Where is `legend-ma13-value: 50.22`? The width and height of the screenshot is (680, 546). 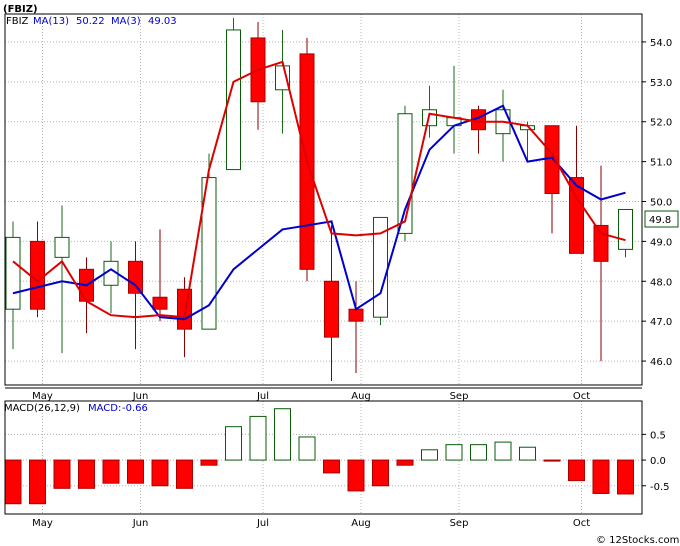
legend-ma13-value: 50.22 is located at coordinates (90, 21).